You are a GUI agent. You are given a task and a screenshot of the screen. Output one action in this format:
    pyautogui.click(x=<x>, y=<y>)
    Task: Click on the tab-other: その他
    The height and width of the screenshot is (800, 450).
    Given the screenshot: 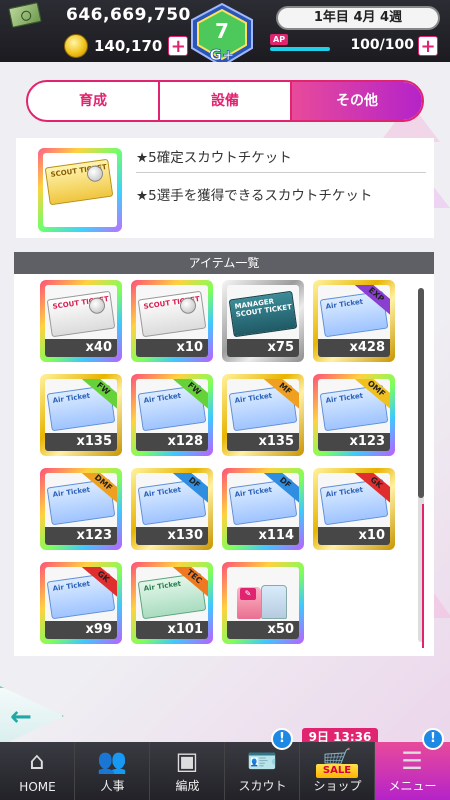 What is the action you would take?
    pyautogui.click(x=357, y=101)
    